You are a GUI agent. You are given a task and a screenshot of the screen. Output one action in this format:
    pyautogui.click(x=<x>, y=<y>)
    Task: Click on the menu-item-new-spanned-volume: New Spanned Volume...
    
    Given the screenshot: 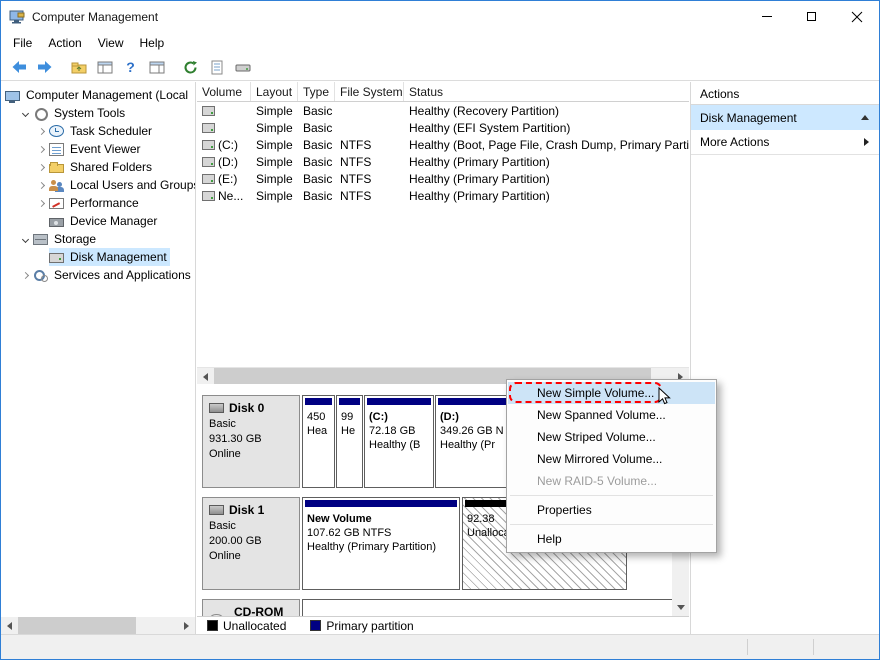 What is the action you would take?
    pyautogui.click(x=611, y=415)
    